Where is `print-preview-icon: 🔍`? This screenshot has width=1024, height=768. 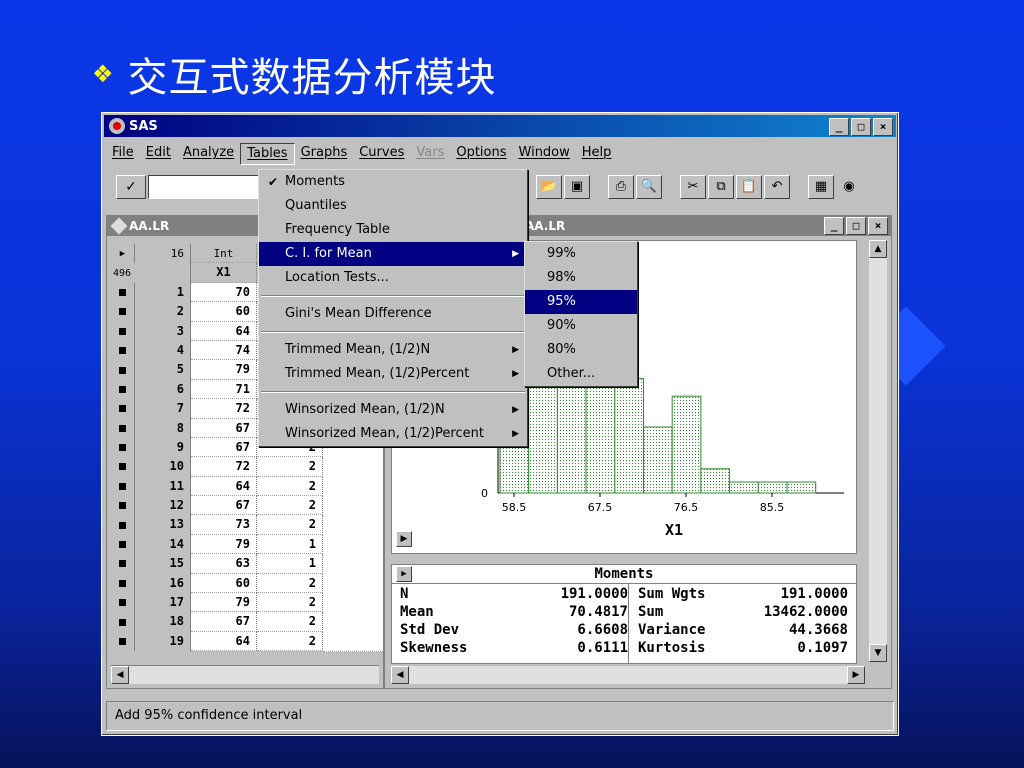
print-preview-icon: 🔍 is located at coordinates (649, 187).